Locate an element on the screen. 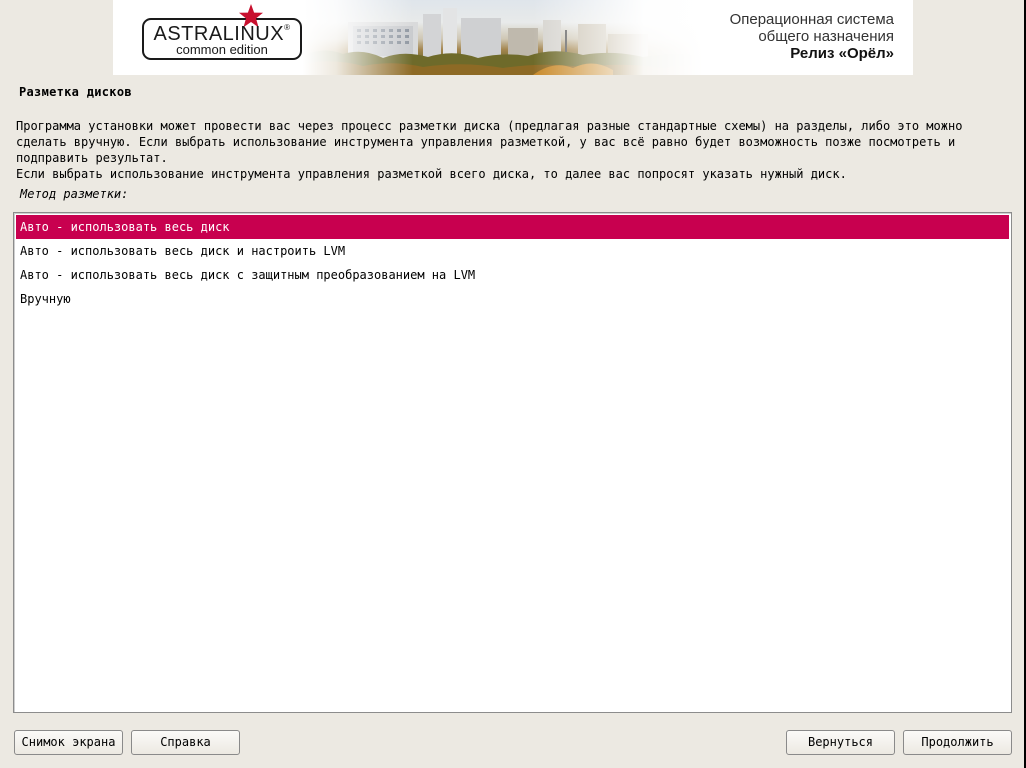 This screenshot has height=768, width=1026. logo-subtitle: common edition is located at coordinates (222, 49).